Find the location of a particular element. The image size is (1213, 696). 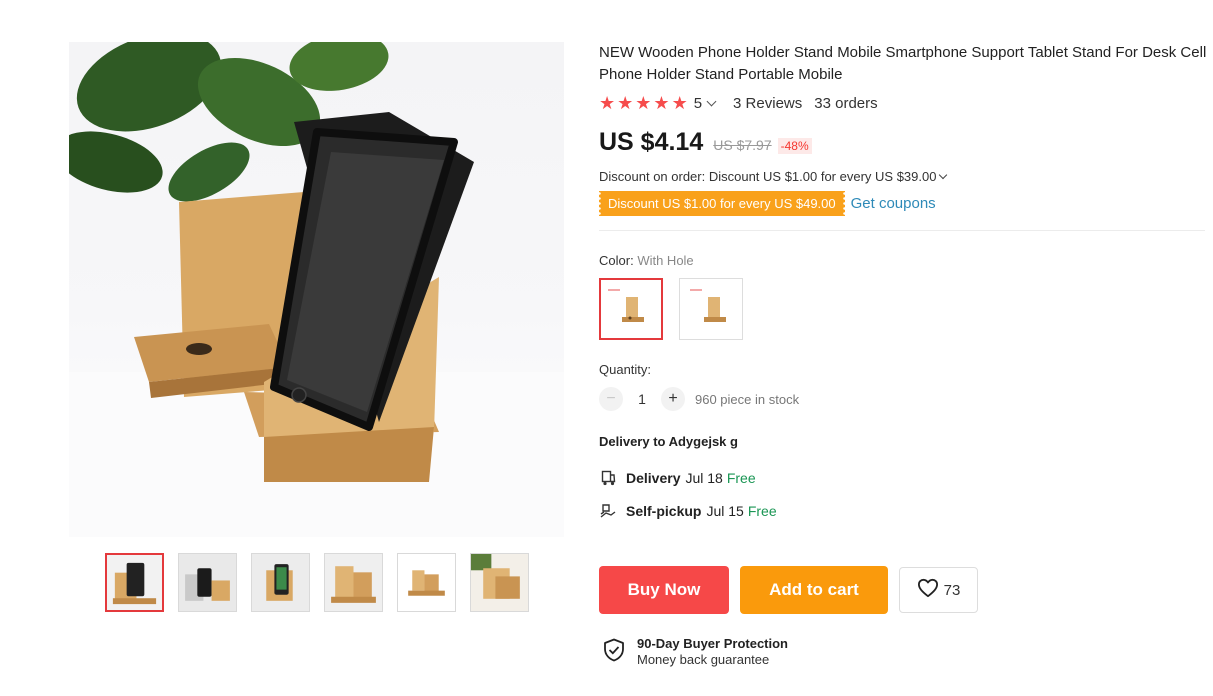

delivery-date: Jul 18 is located at coordinates (704, 478).